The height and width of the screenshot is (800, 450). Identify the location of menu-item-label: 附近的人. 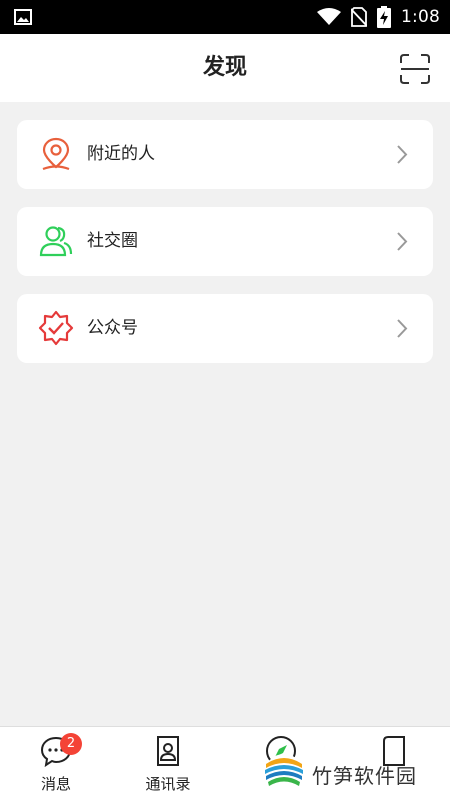
(121, 154).